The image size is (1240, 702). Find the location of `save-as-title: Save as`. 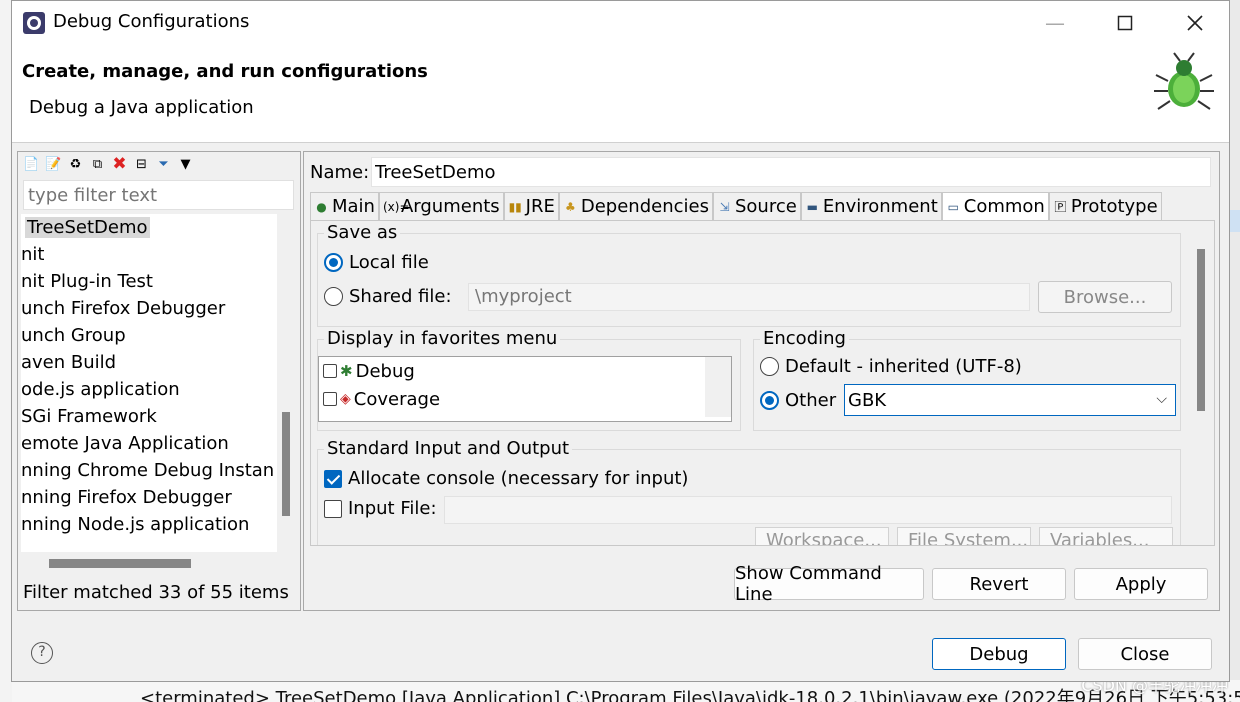

save-as-title: Save as is located at coordinates (362, 232).